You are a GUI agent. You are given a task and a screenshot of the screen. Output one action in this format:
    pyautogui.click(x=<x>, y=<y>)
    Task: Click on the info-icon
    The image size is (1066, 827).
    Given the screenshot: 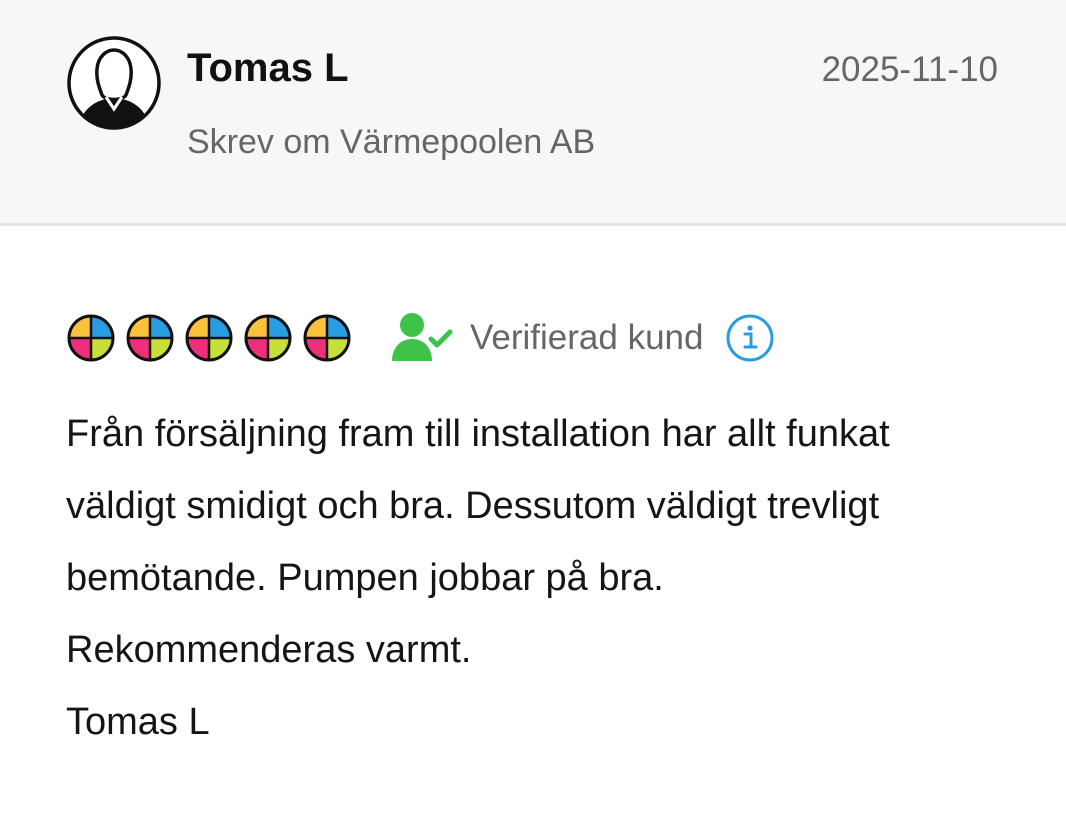 What is the action you would take?
    pyautogui.click(x=750, y=338)
    